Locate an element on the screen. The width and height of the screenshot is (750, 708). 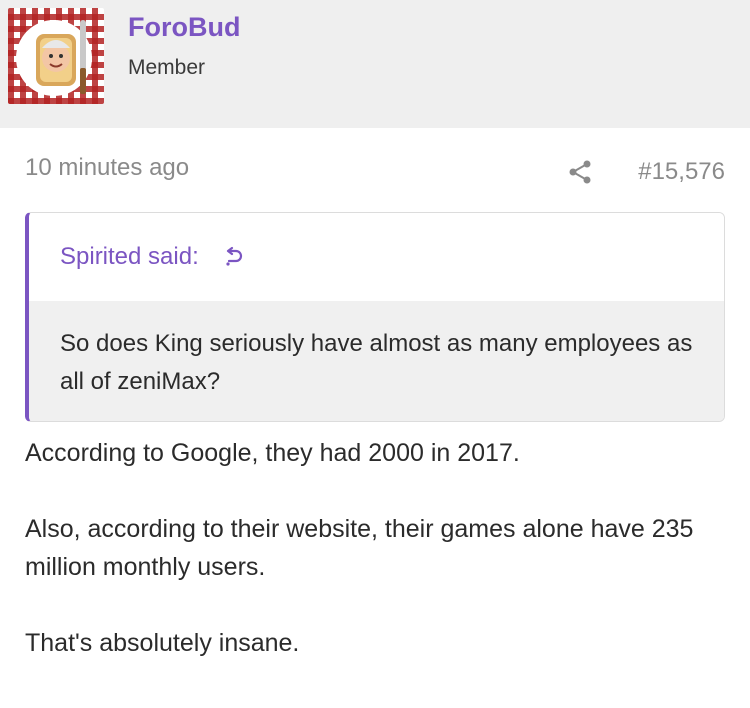
quote-jump-icon is located at coordinates (234, 257).